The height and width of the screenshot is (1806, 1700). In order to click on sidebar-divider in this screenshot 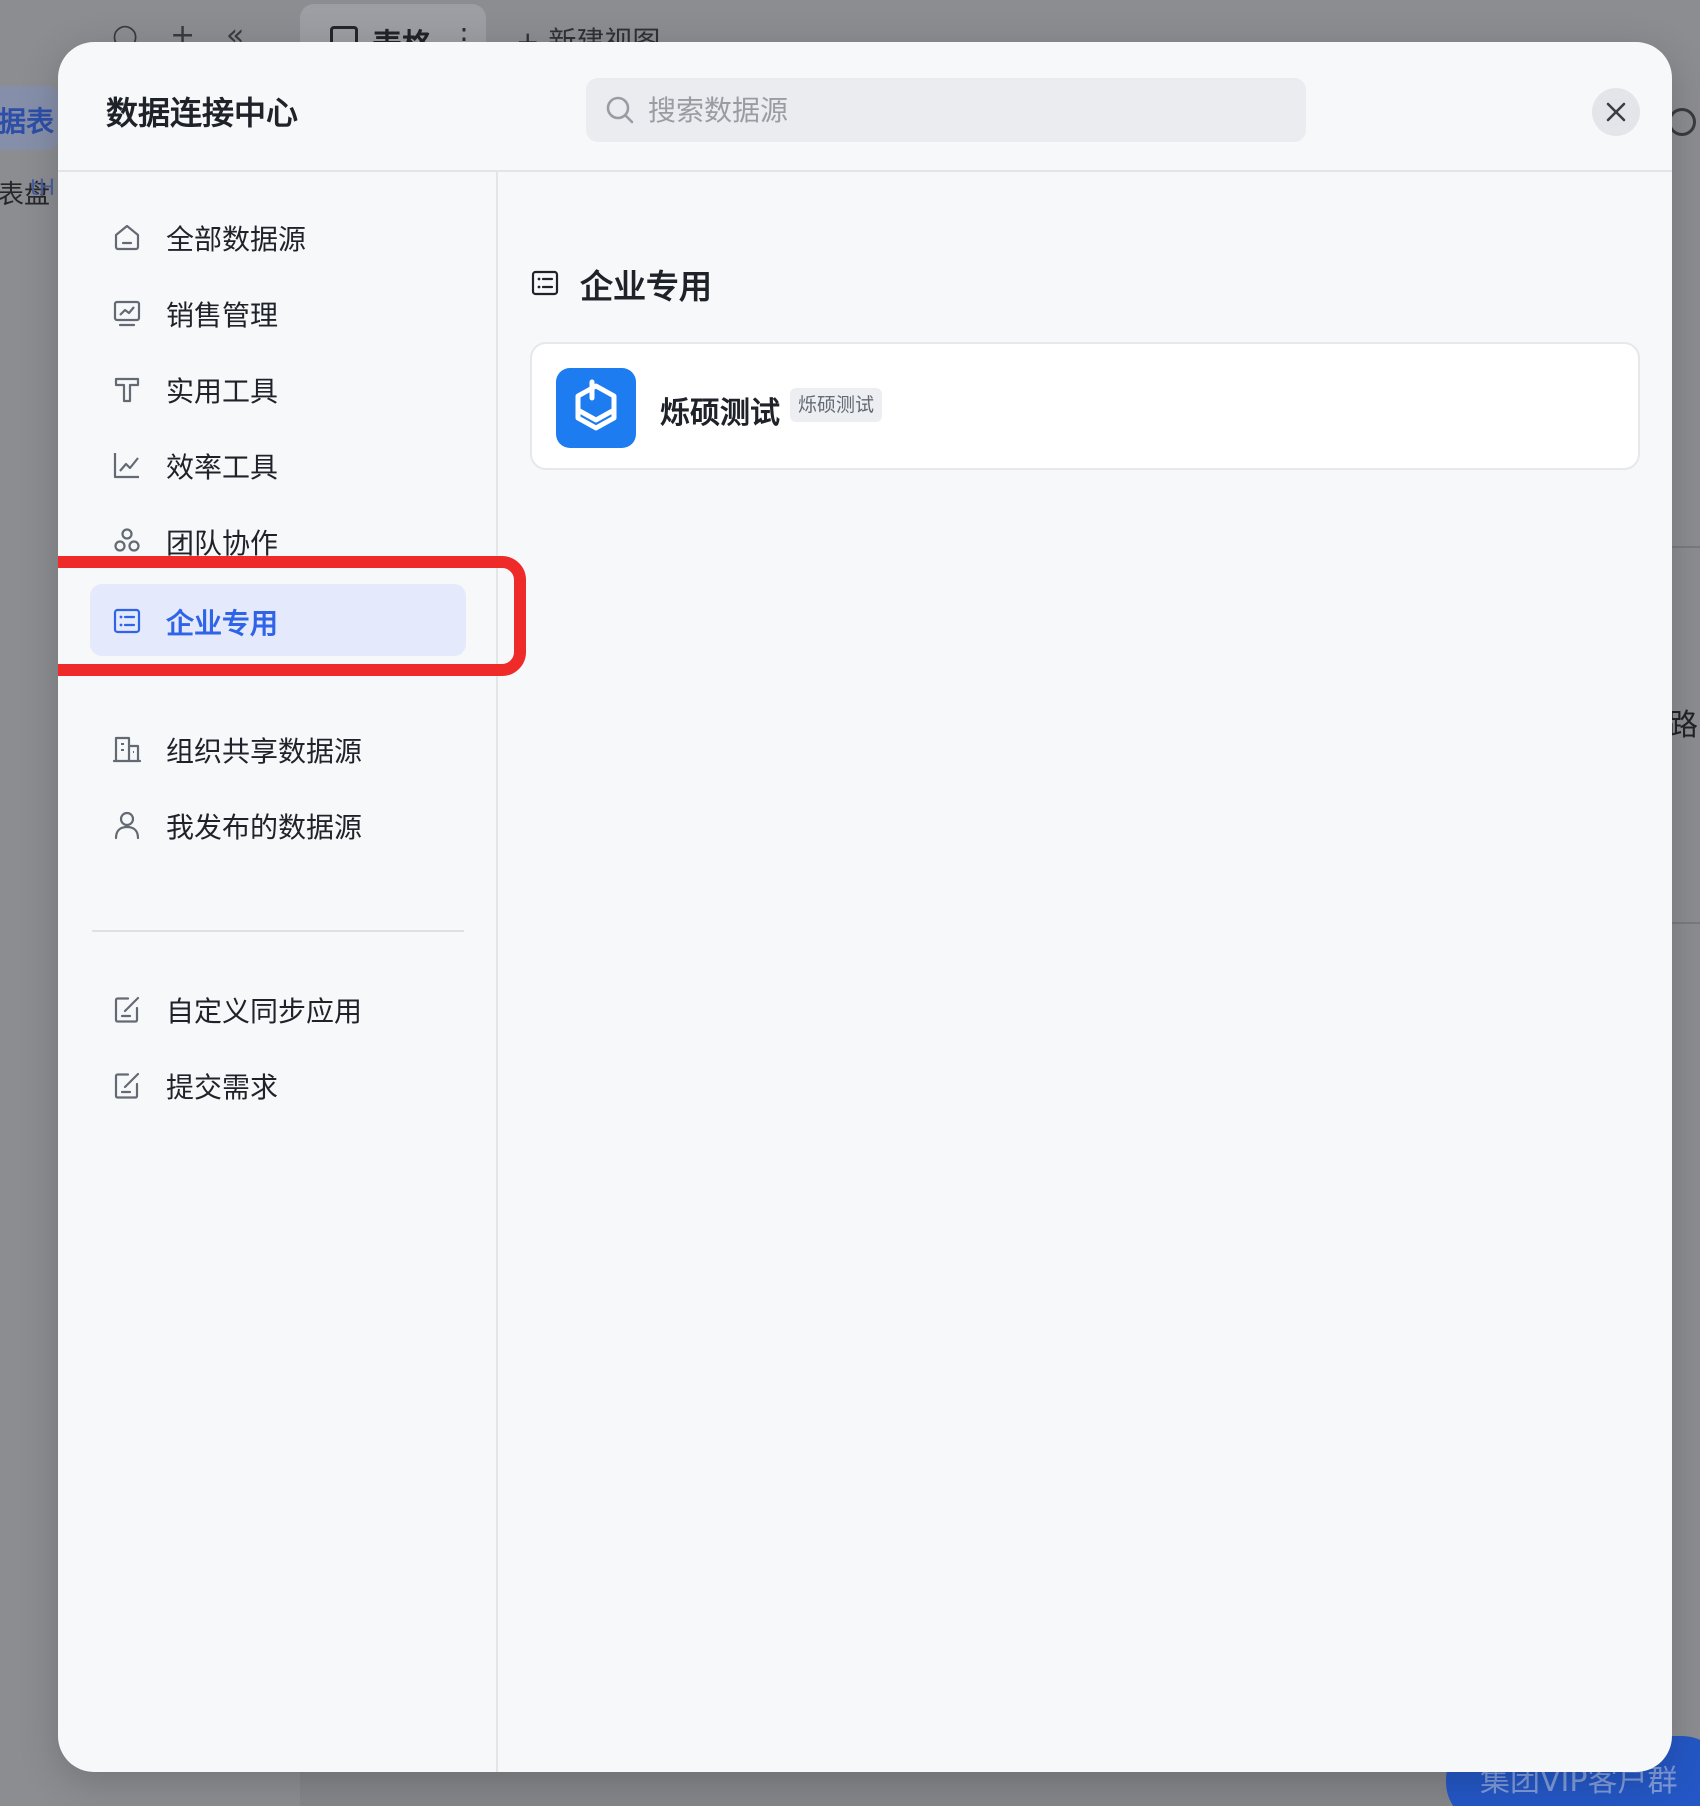, I will do `click(278, 931)`.